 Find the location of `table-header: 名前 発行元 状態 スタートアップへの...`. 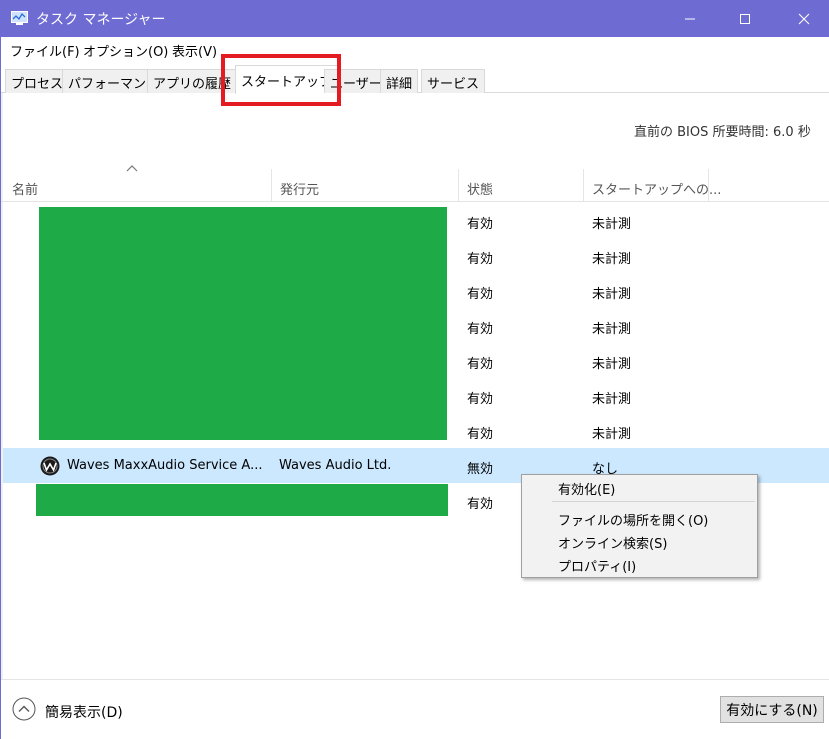

table-header: 名前 発行元 状態 スタートアップへの... is located at coordinates (415, 185).